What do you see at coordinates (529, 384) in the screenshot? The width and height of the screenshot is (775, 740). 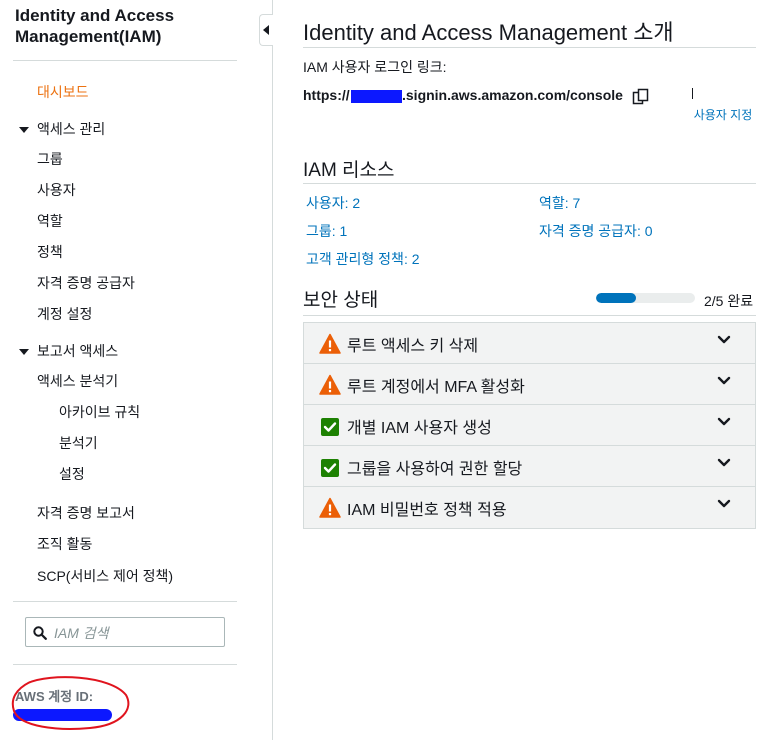 I see `security-checklist-item: 루트 계정에서 MFA 활성화` at bounding box center [529, 384].